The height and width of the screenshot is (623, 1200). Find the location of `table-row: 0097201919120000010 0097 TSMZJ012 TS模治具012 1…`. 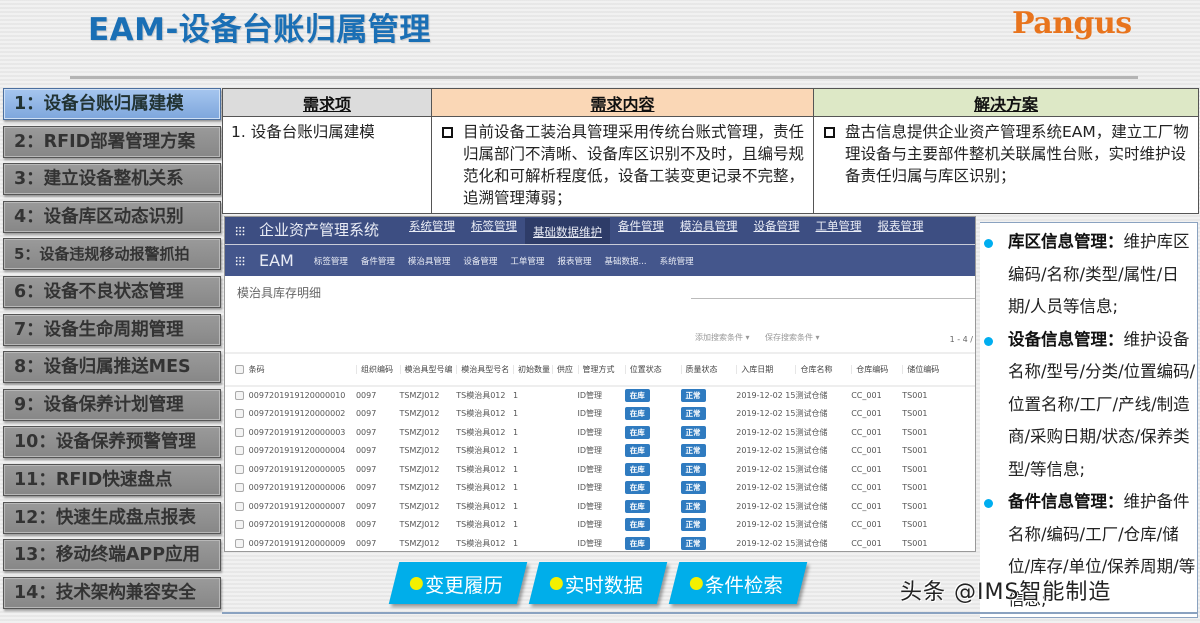

table-row: 0097201919120000010 0097 TSMZJ012 TS模治具012 1… is located at coordinates (600, 395).